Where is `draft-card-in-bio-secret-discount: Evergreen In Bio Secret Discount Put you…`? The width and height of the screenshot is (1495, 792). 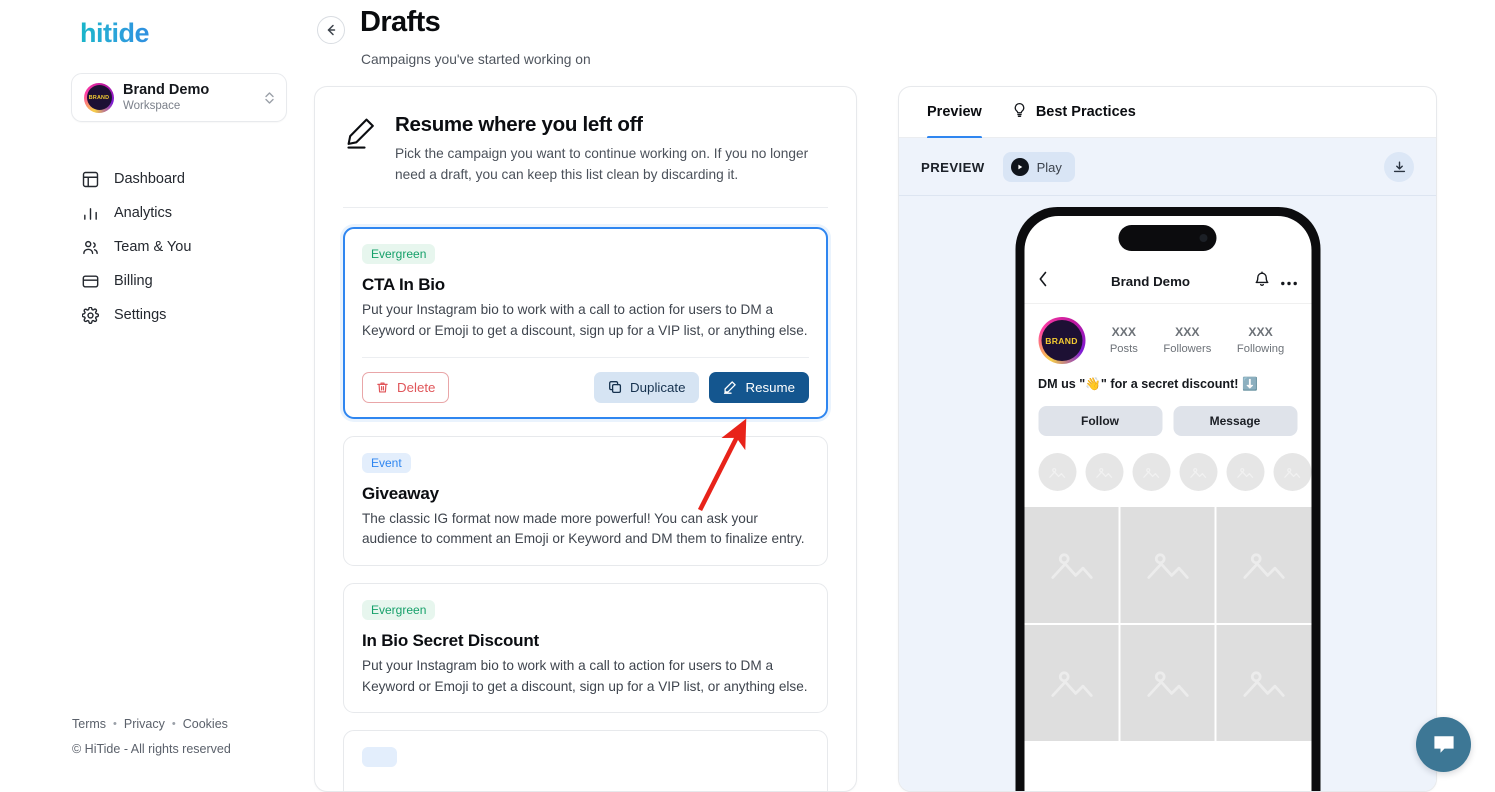
draft-card-in-bio-secret-discount: Evergreen In Bio Secret Discount Put you… is located at coordinates (585, 648).